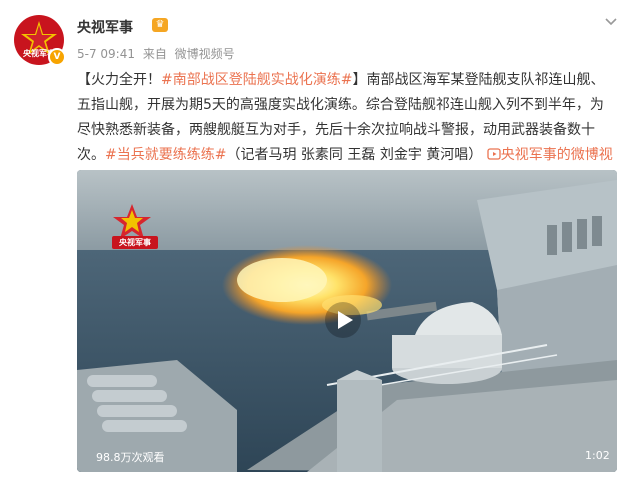 This screenshot has width=630, height=487. What do you see at coordinates (354, 155) in the screenshot?
I see `content-text: （记者马玥 张素同 王磊 刘金宇 黄河唱）` at bounding box center [354, 155].